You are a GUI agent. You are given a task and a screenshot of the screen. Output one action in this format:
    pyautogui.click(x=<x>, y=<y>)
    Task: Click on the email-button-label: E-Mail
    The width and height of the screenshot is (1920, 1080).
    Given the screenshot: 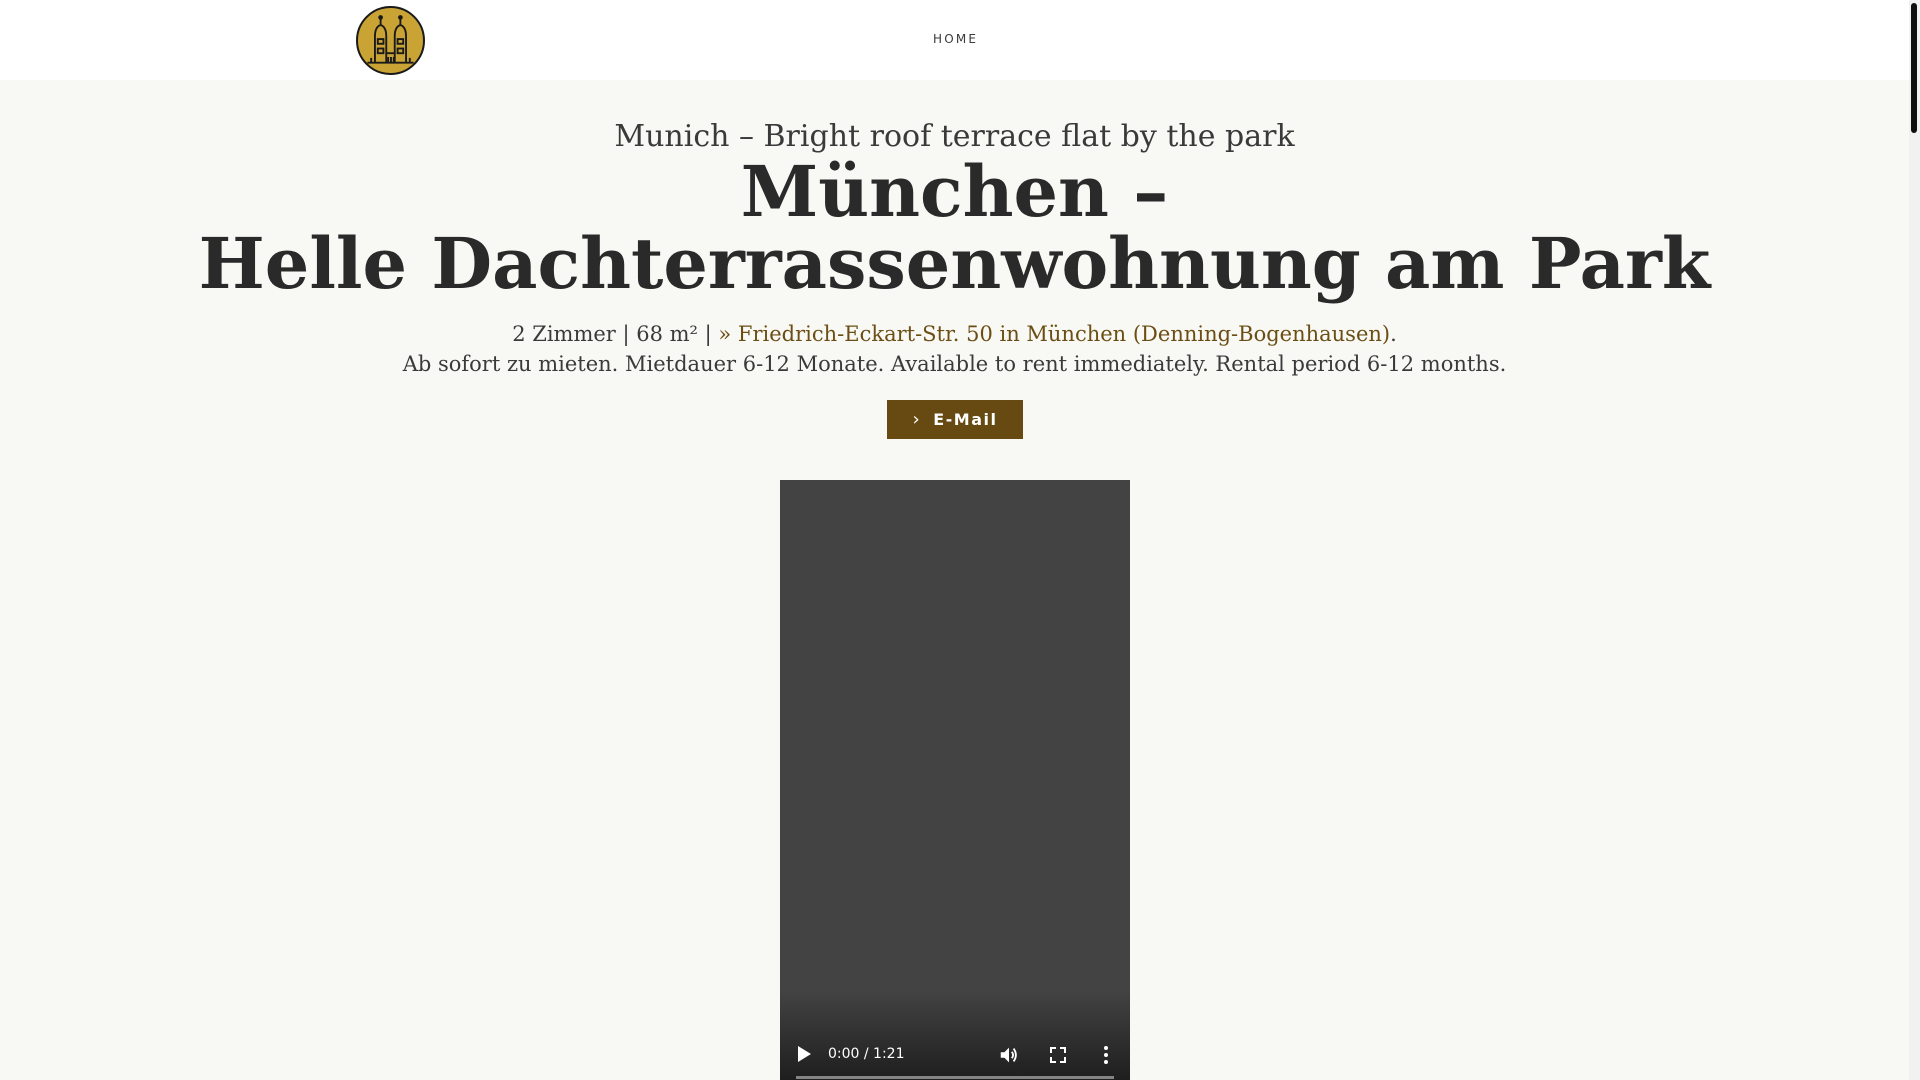 What is the action you would take?
    pyautogui.click(x=965, y=419)
    